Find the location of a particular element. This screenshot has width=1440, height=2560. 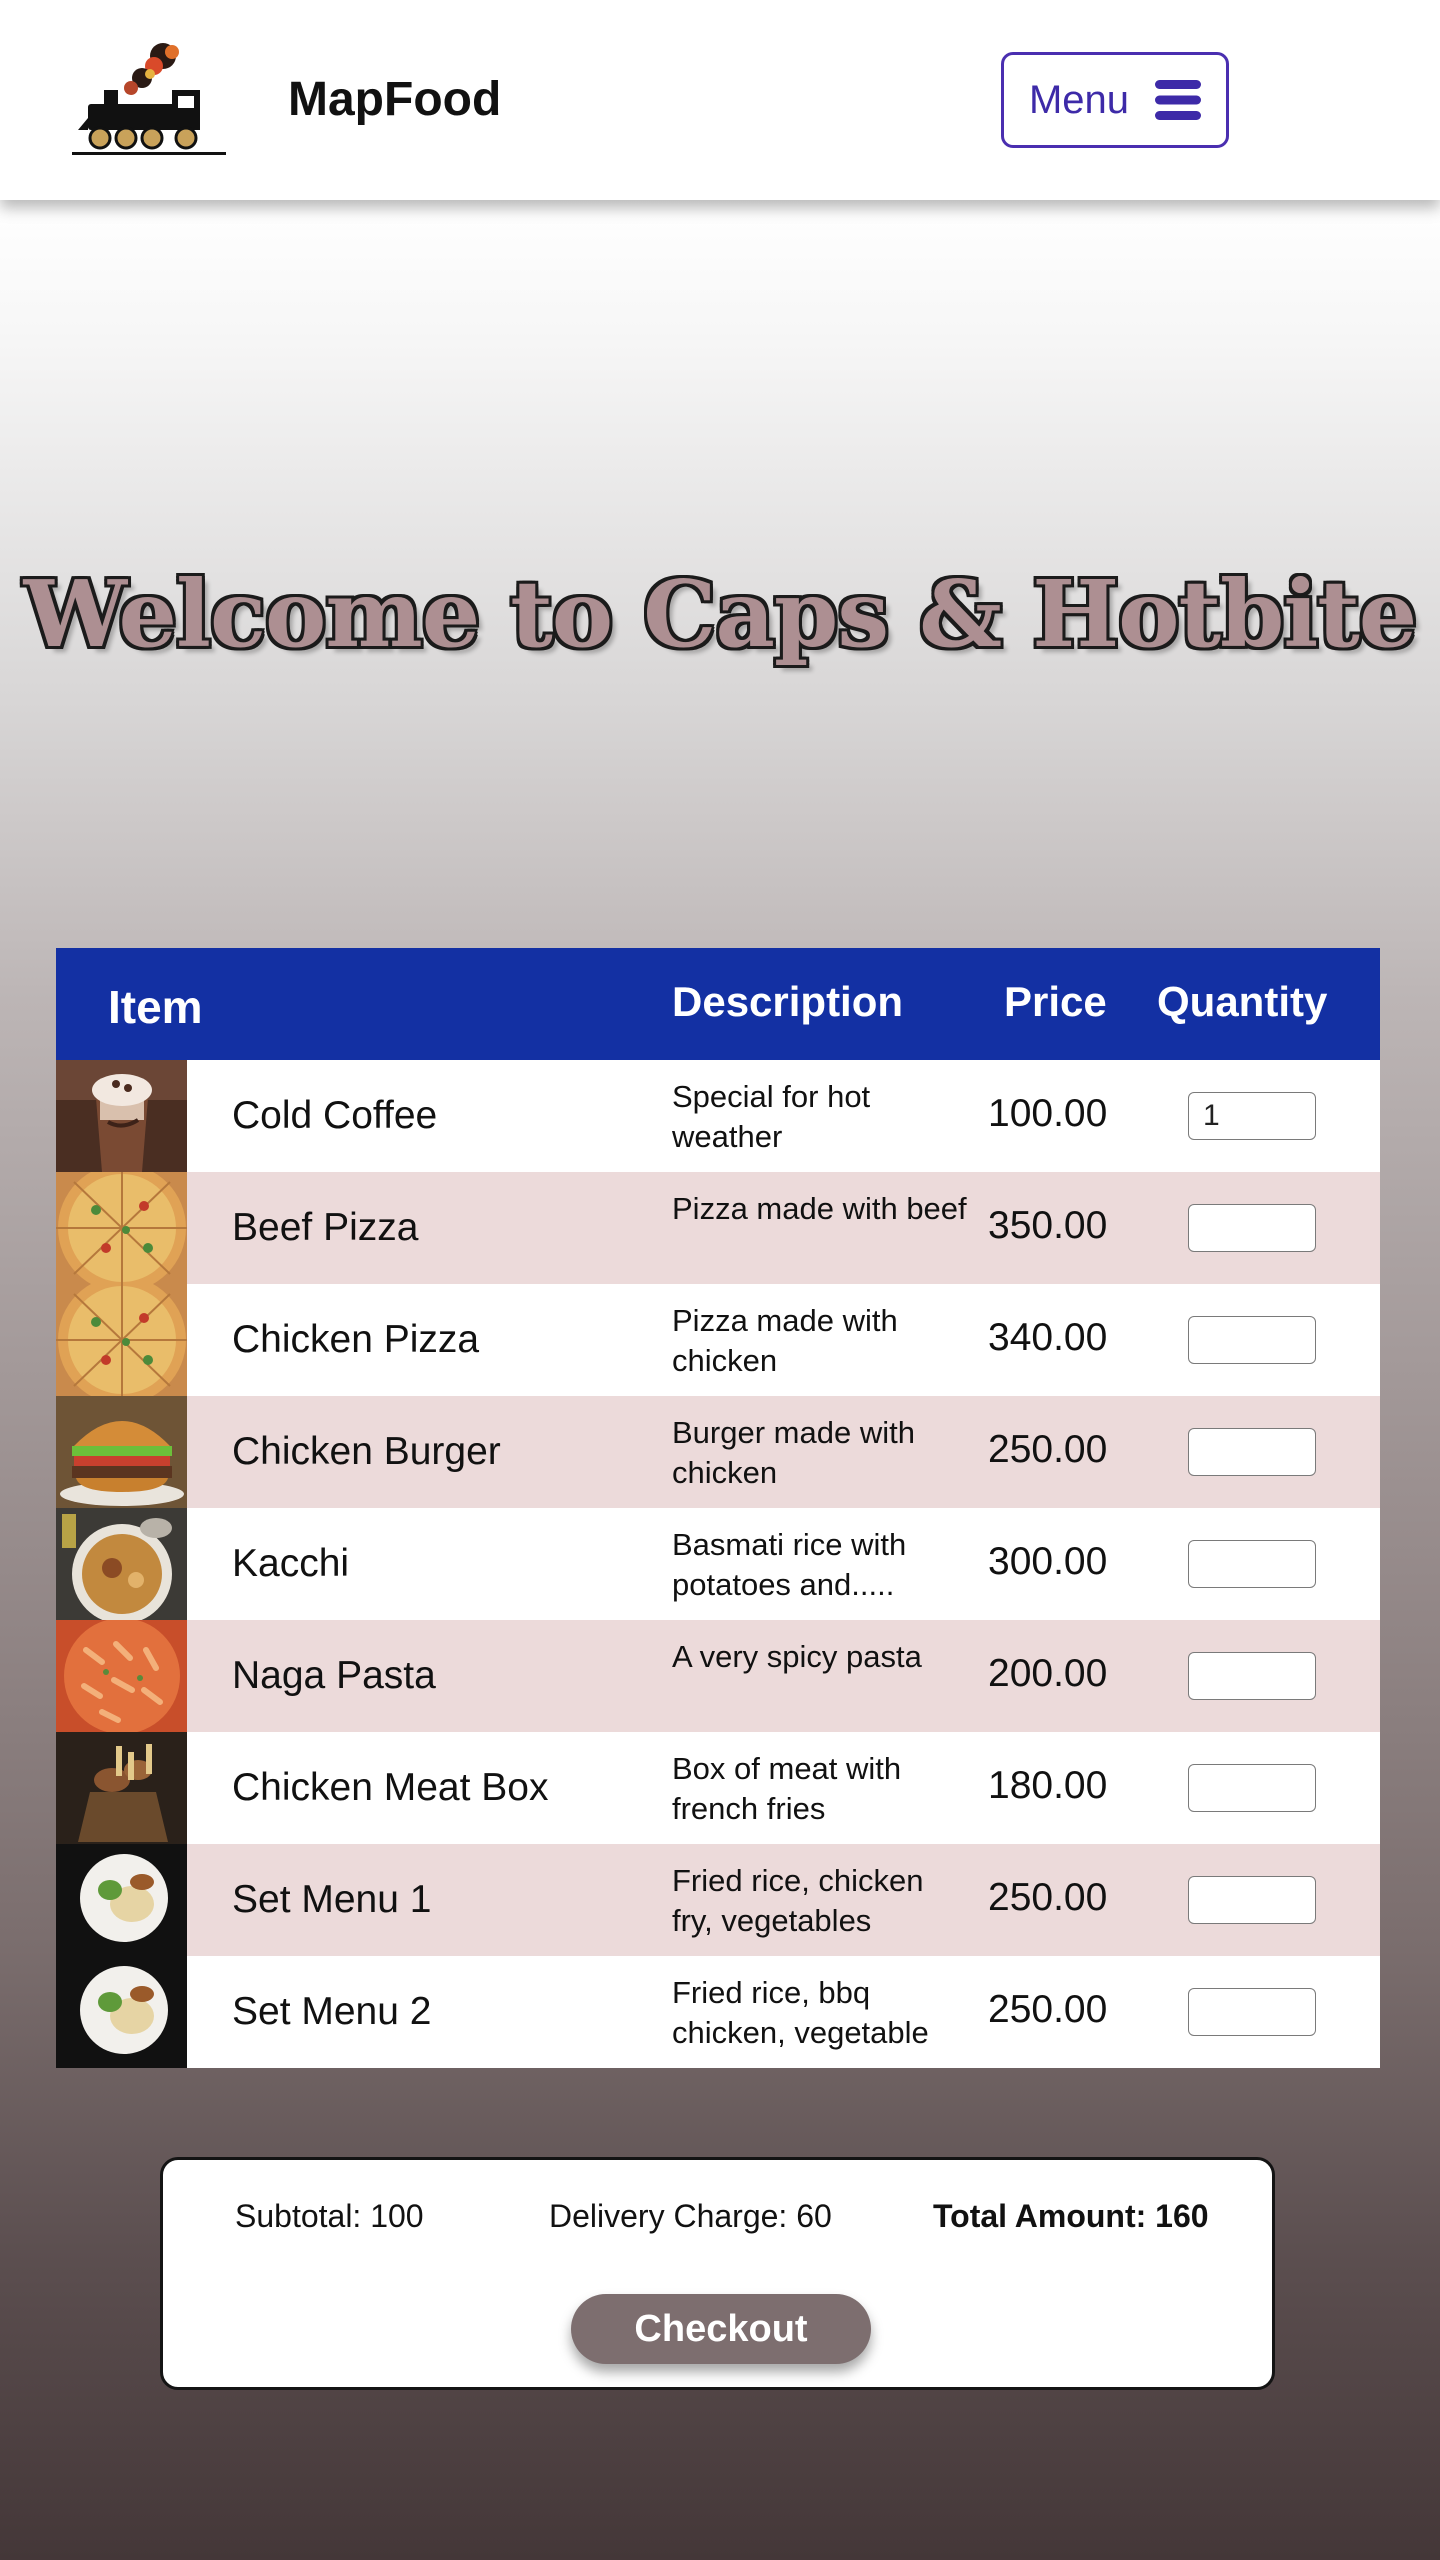

cold-coffee-image is located at coordinates (121, 1116).